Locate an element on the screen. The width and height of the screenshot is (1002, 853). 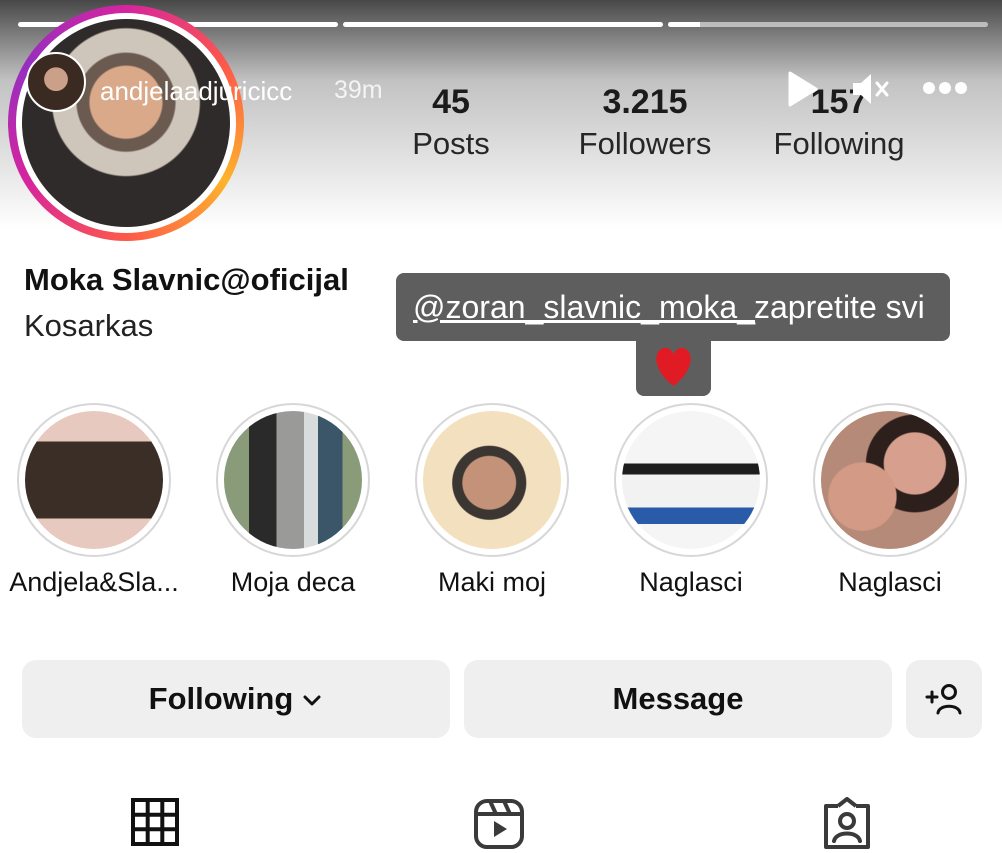
stat-following-label: Following is located at coordinates (839, 143).